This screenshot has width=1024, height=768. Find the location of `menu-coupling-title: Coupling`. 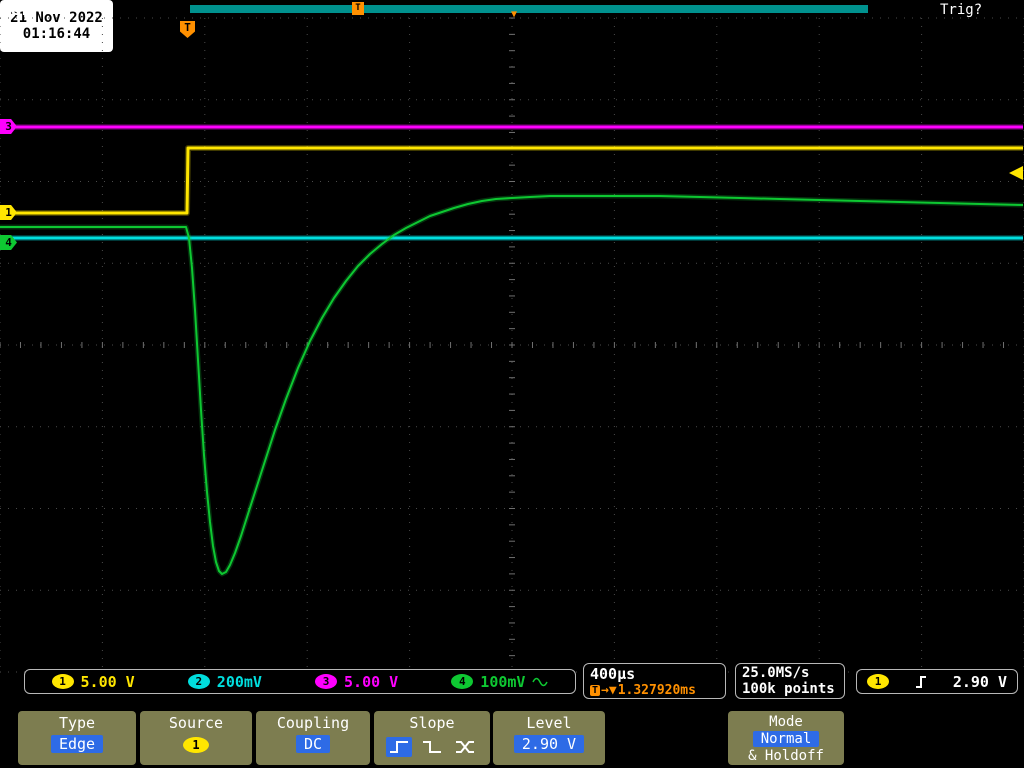

menu-coupling-title: Coupling is located at coordinates (313, 723).